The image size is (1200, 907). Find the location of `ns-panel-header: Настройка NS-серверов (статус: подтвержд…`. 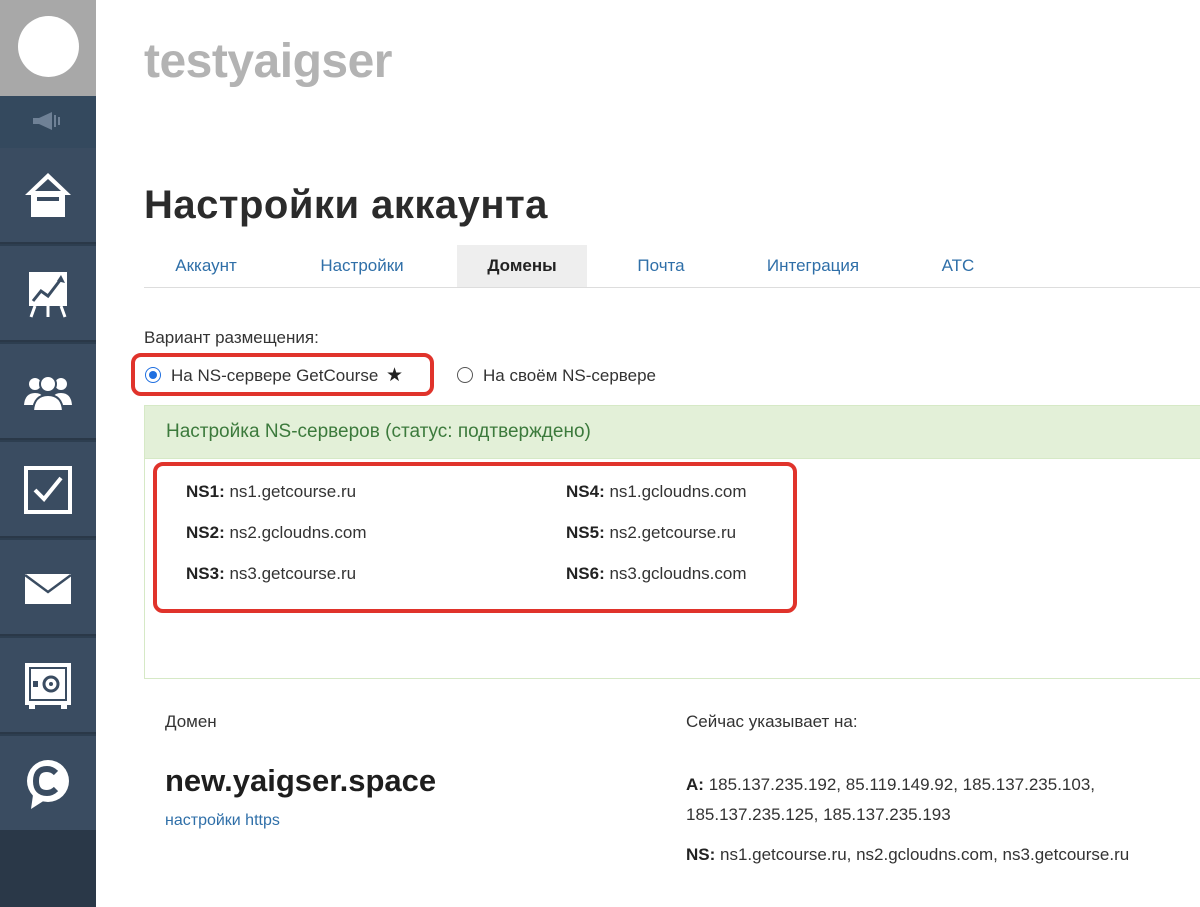

ns-panel-header: Настройка NS-серверов (статус: подтвержд… is located at coordinates (672, 432).